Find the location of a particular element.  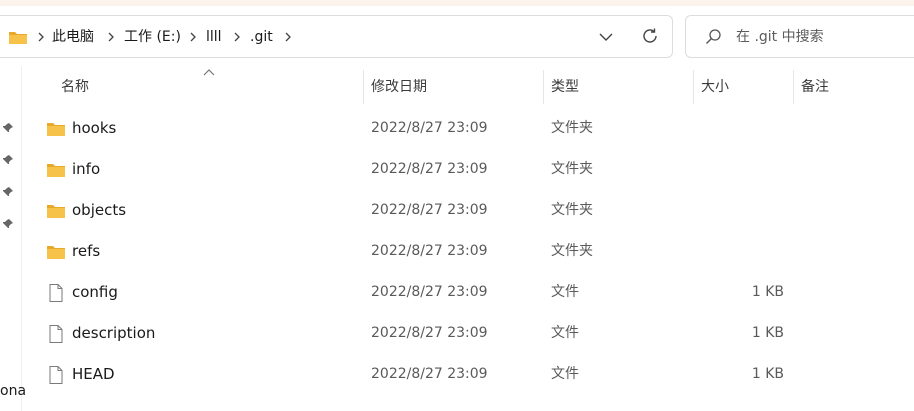

file-row: refs 2022/8/27 23:09 文件夹 is located at coordinates (468, 251).